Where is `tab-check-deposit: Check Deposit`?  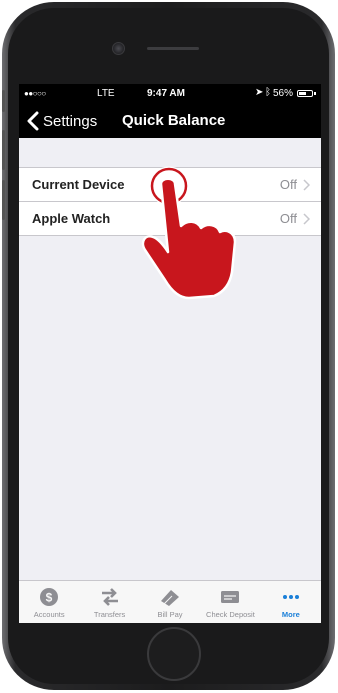 tab-check-deposit: Check Deposit is located at coordinates (230, 602).